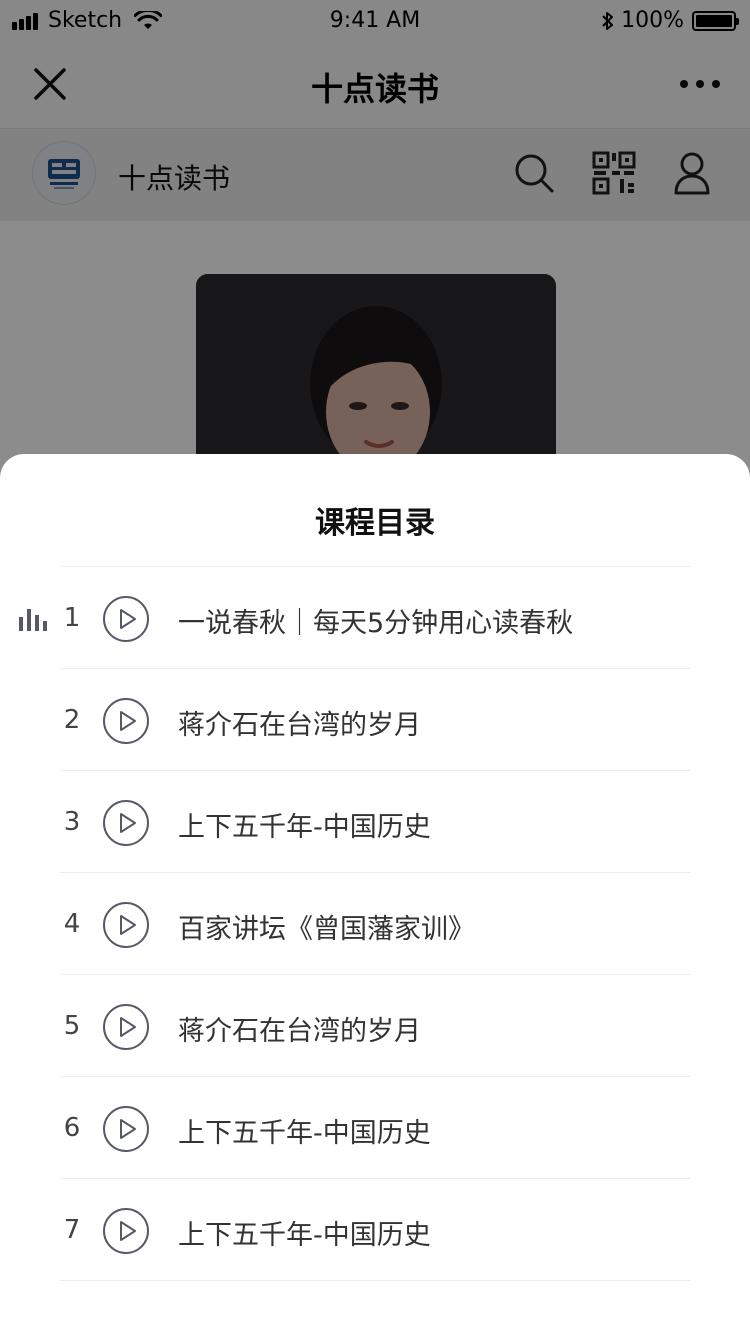 This screenshot has width=750, height=1334. What do you see at coordinates (375, 523) in the screenshot?
I see `sheet-title: 课程目录` at bounding box center [375, 523].